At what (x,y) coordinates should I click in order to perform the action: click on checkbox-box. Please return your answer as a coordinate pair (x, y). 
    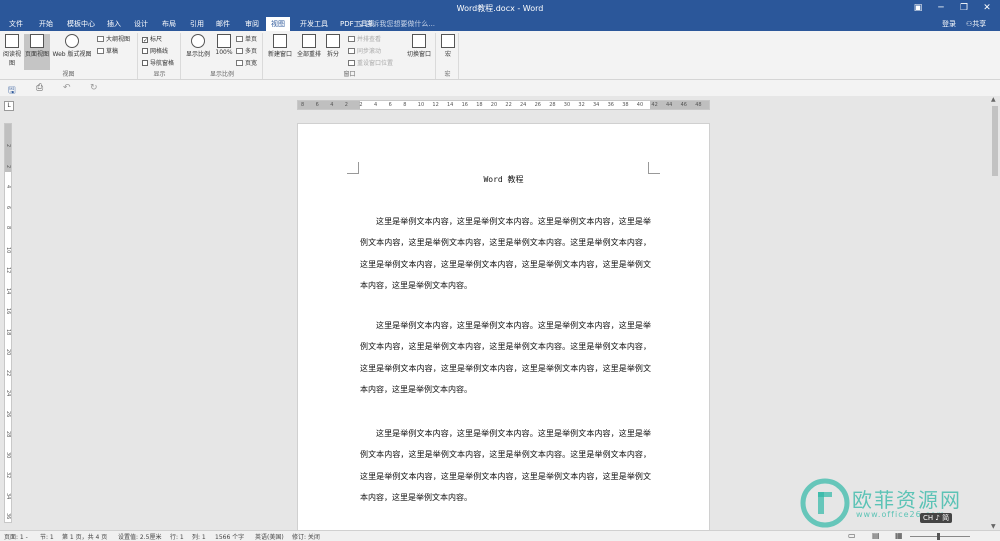
    Looking at the image, I should click on (145, 63).